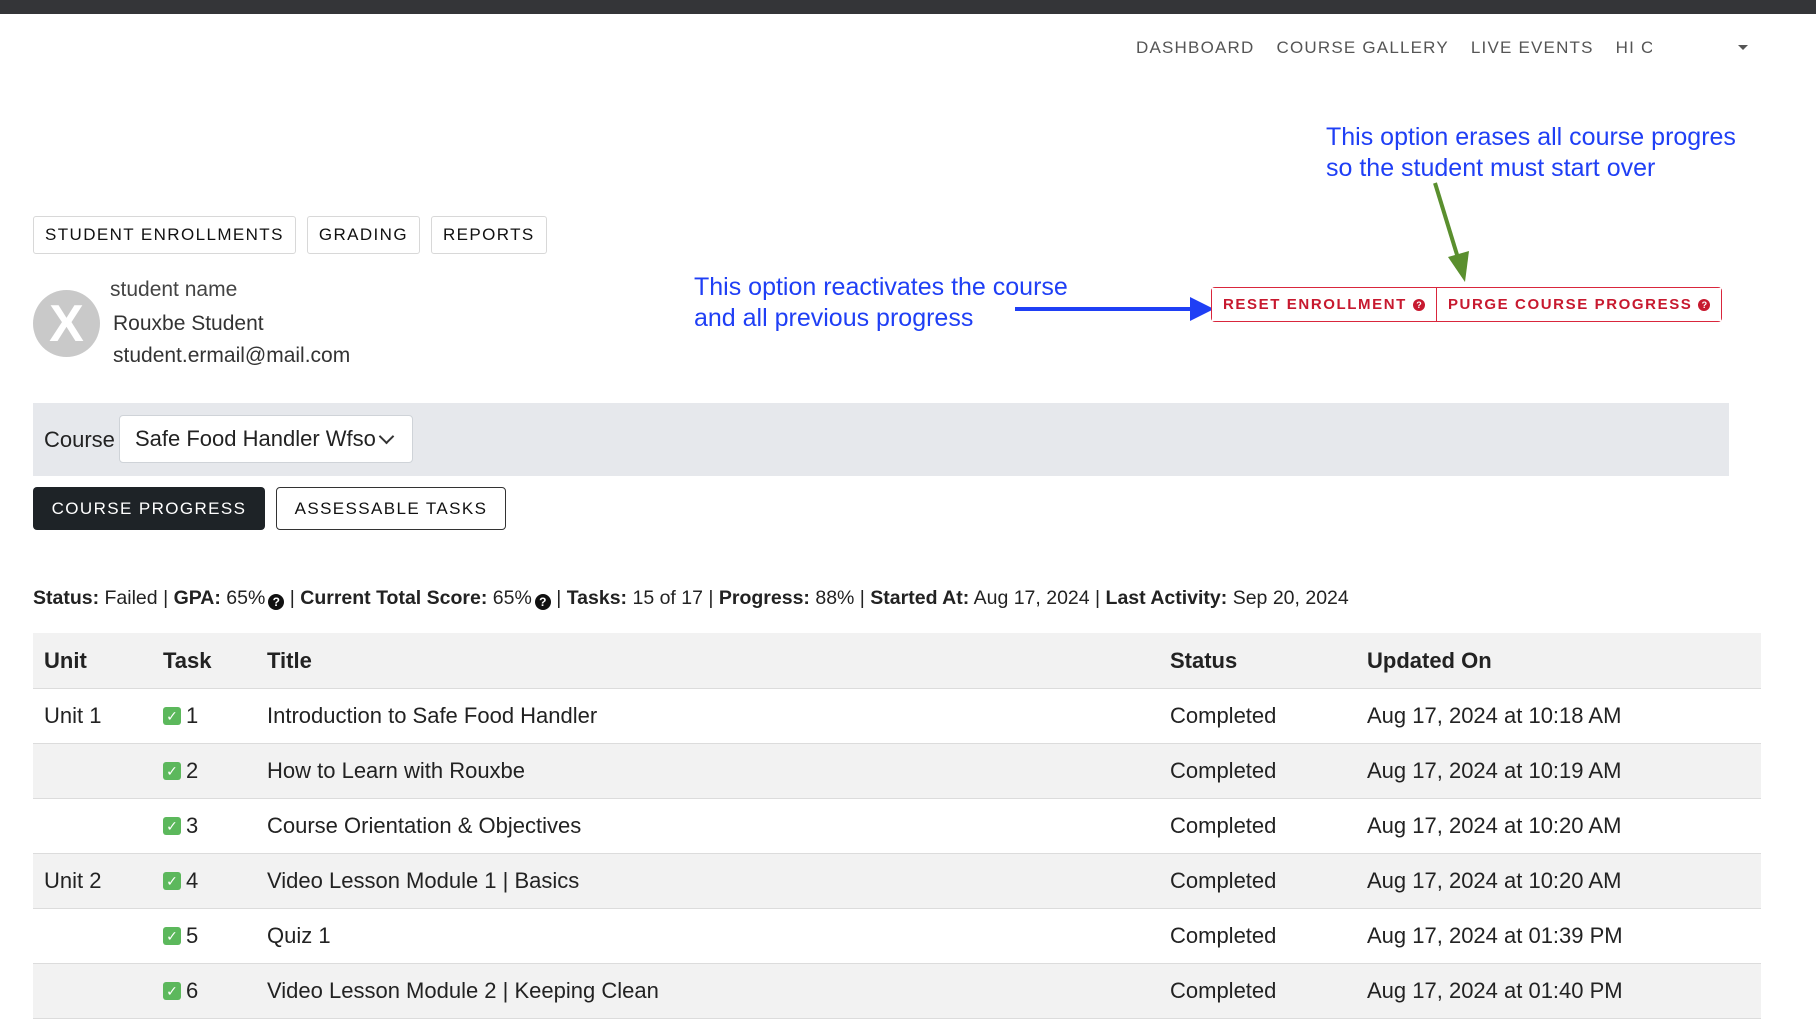  What do you see at coordinates (1031, 598) in the screenshot?
I see `started-value: Aug 17, 2024` at bounding box center [1031, 598].